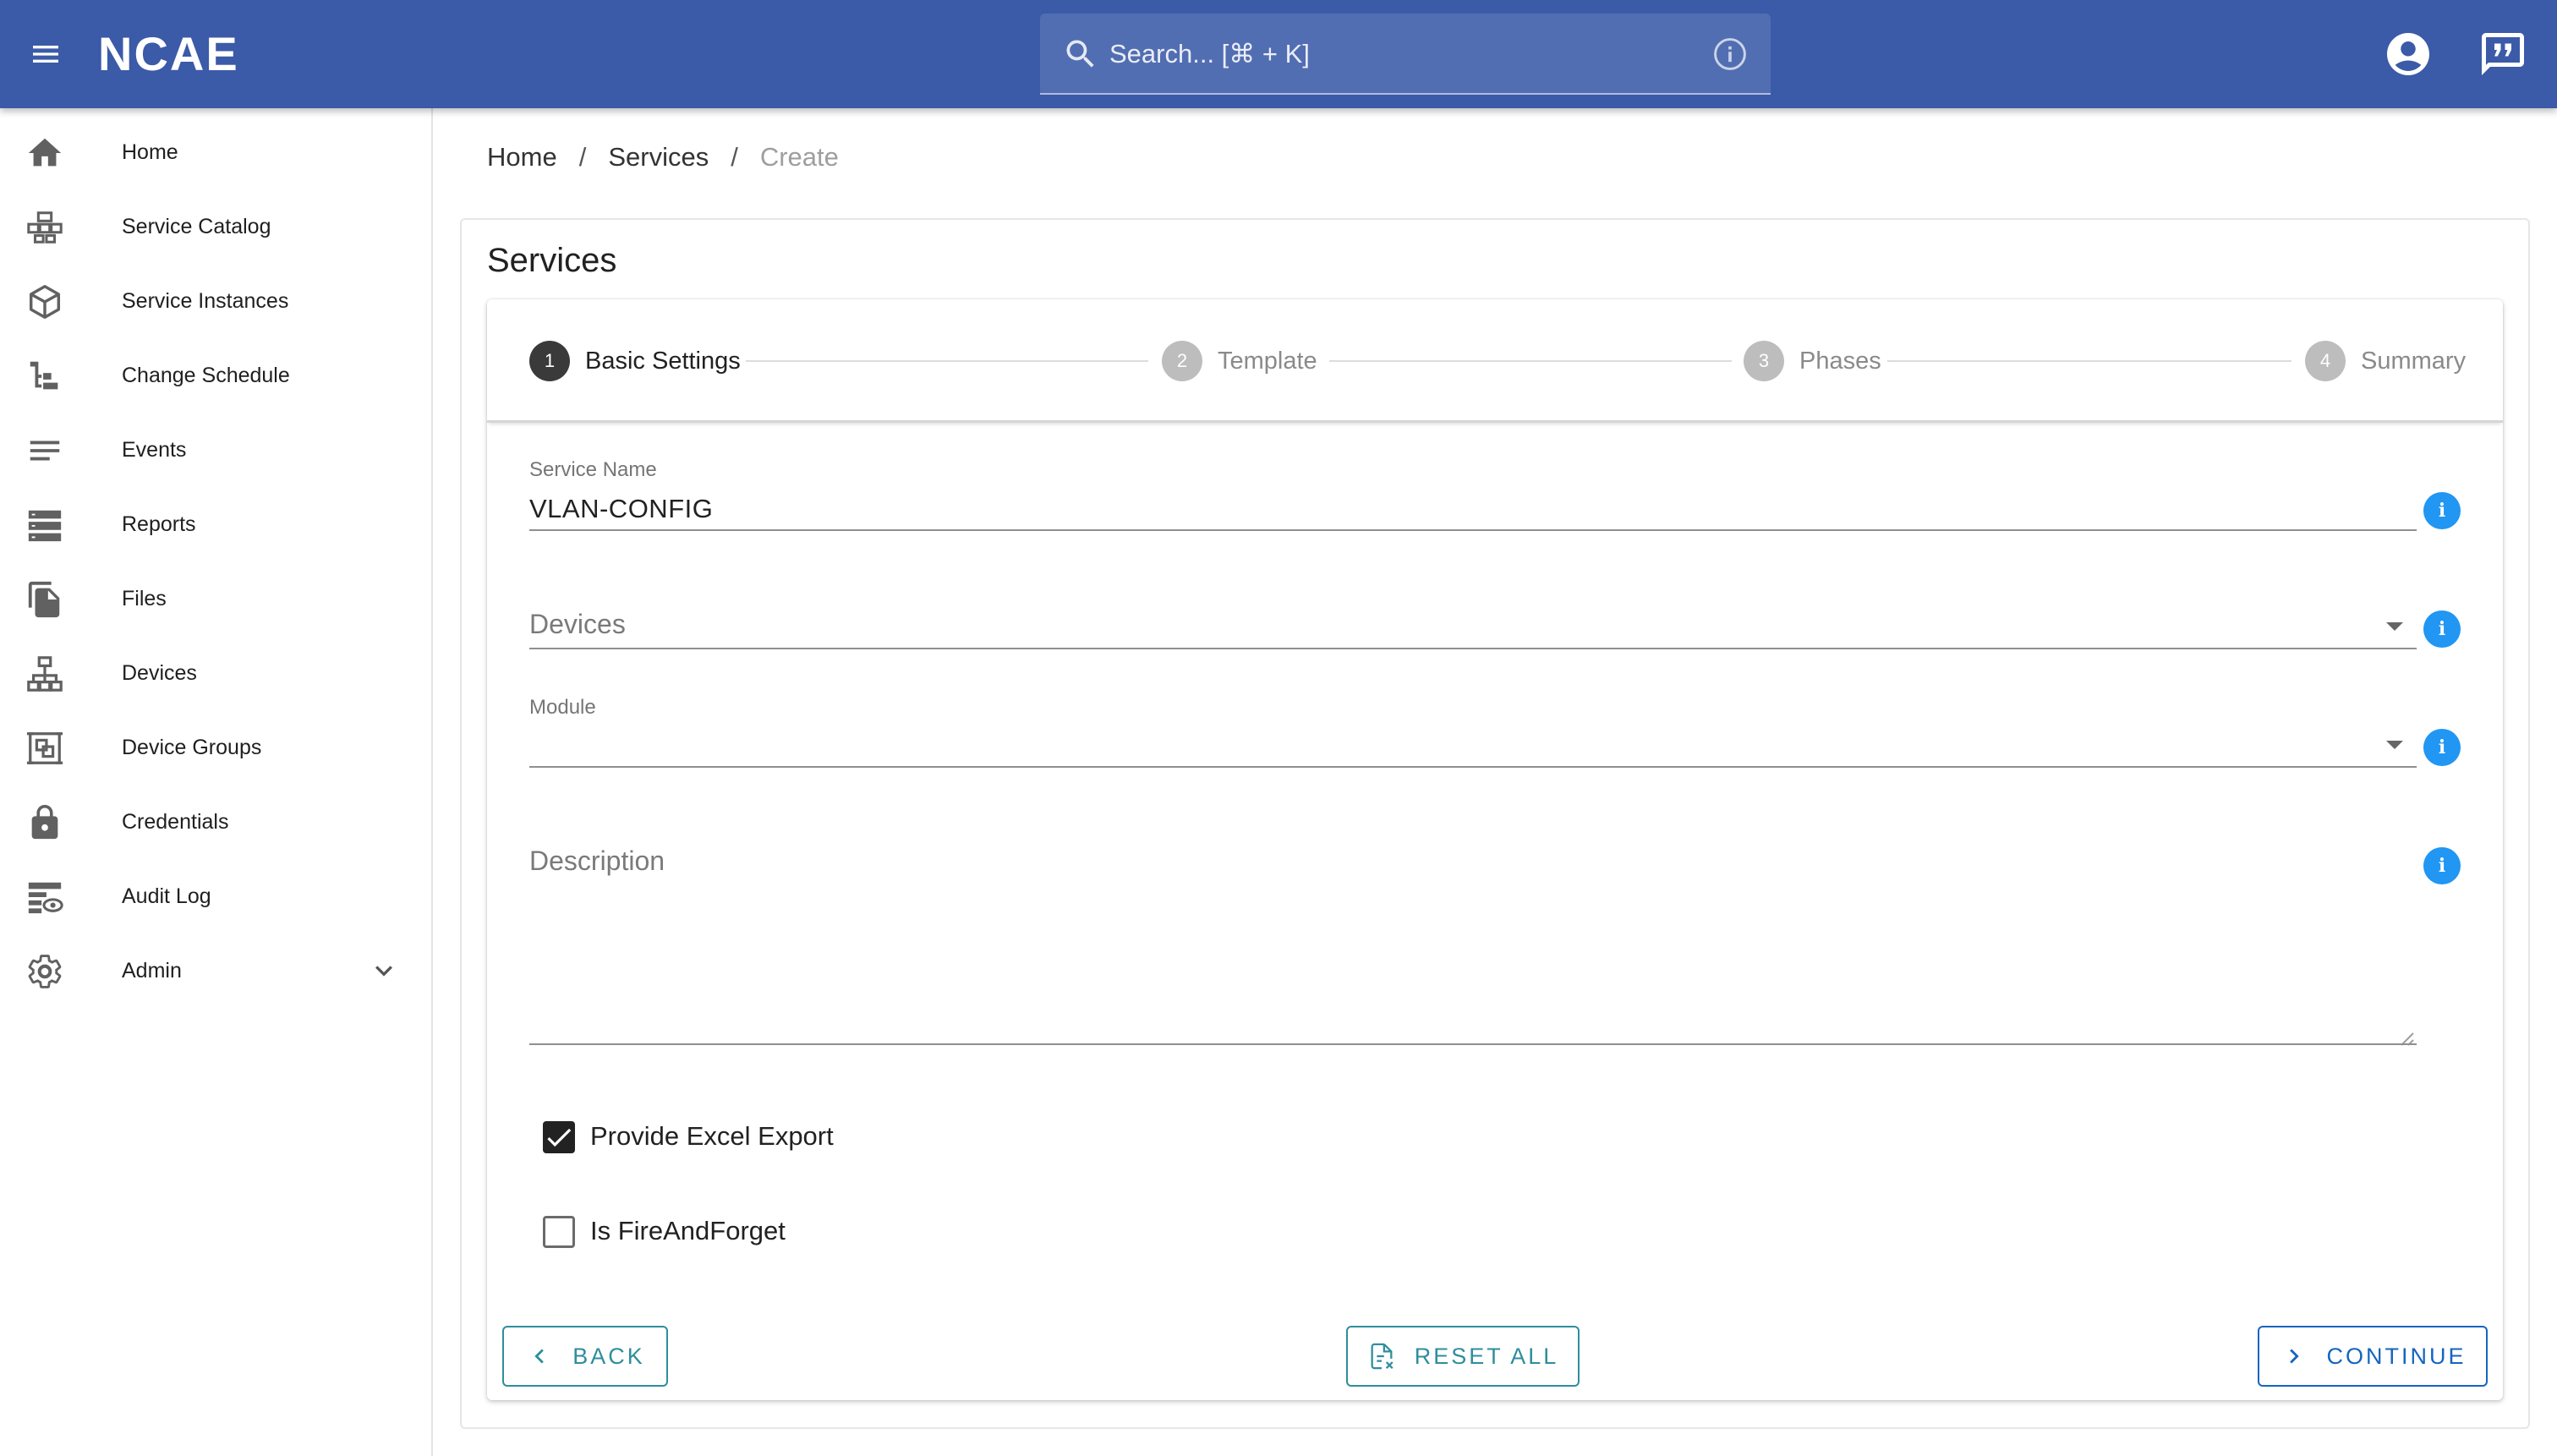 This screenshot has width=2557, height=1456. I want to click on step-label: Basic Settings, so click(663, 361).